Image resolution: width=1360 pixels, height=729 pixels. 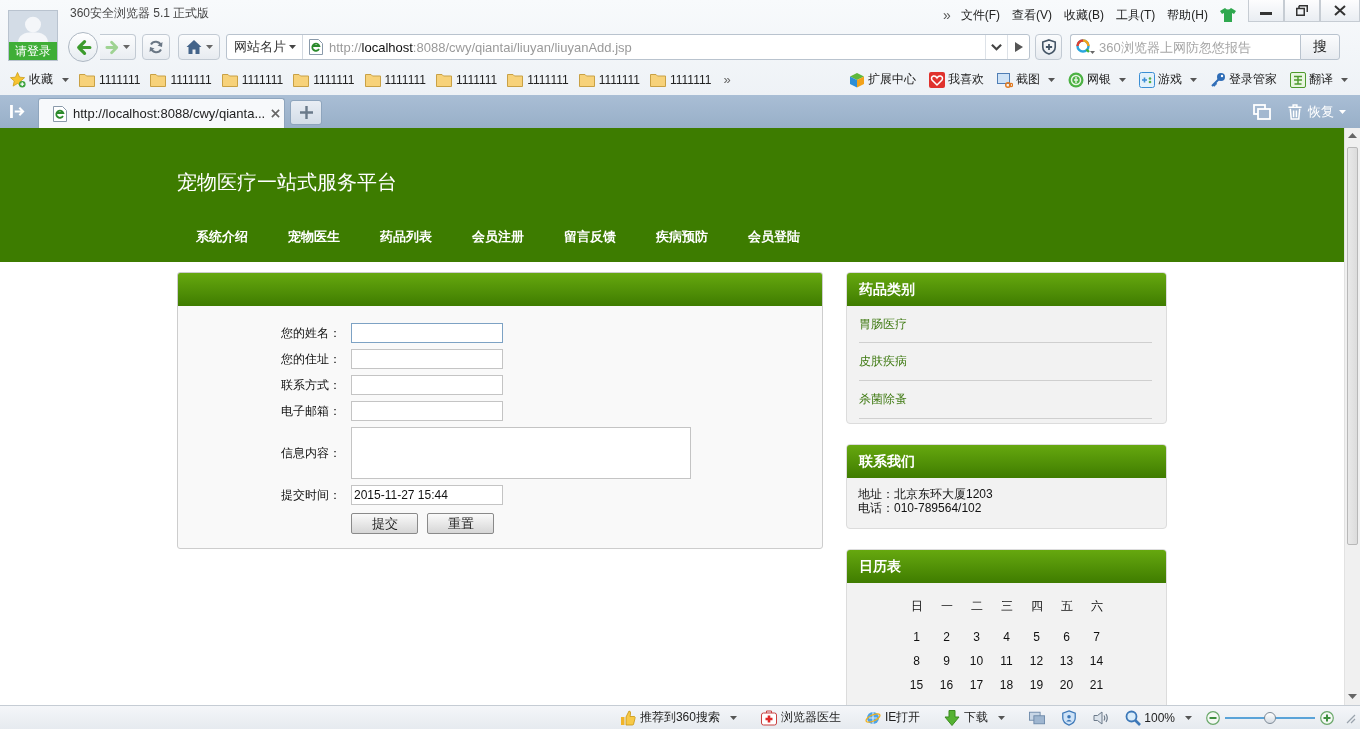 I want to click on down-arrow-icon, so click(x=1352, y=696).